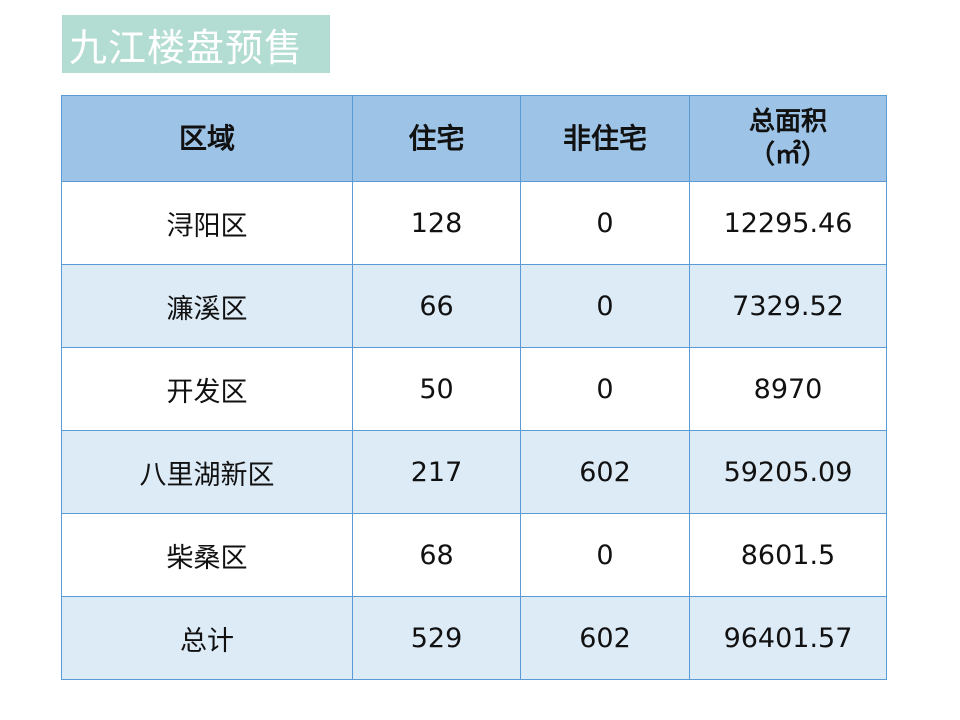 The image size is (960, 720). Describe the element at coordinates (788, 306) in the screenshot. I see `cell-total-area: 7329.52` at that location.